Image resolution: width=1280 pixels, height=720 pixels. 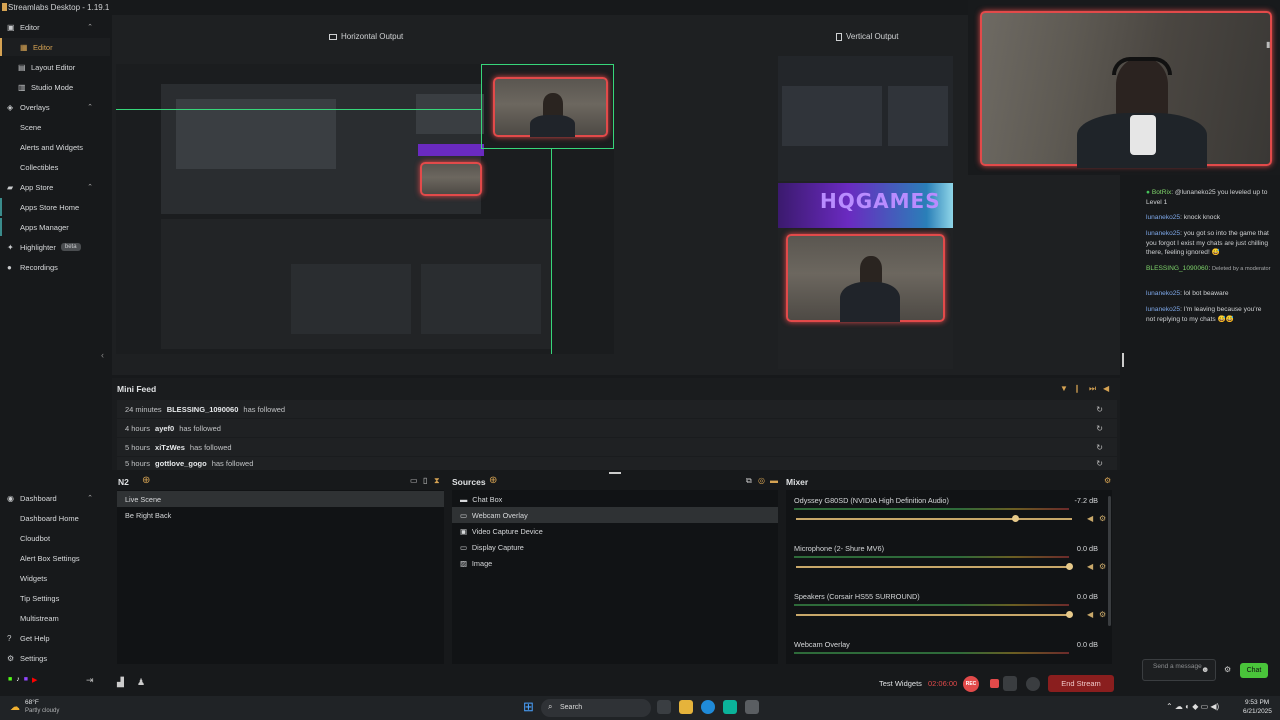 I want to click on highlighter-icon: ✦, so click(x=10, y=247).